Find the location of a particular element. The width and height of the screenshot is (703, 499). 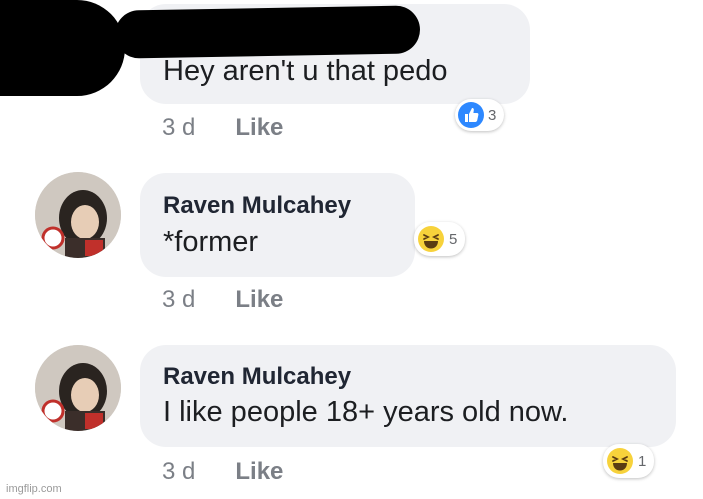

watermark: imgflip.com is located at coordinates (34, 489).